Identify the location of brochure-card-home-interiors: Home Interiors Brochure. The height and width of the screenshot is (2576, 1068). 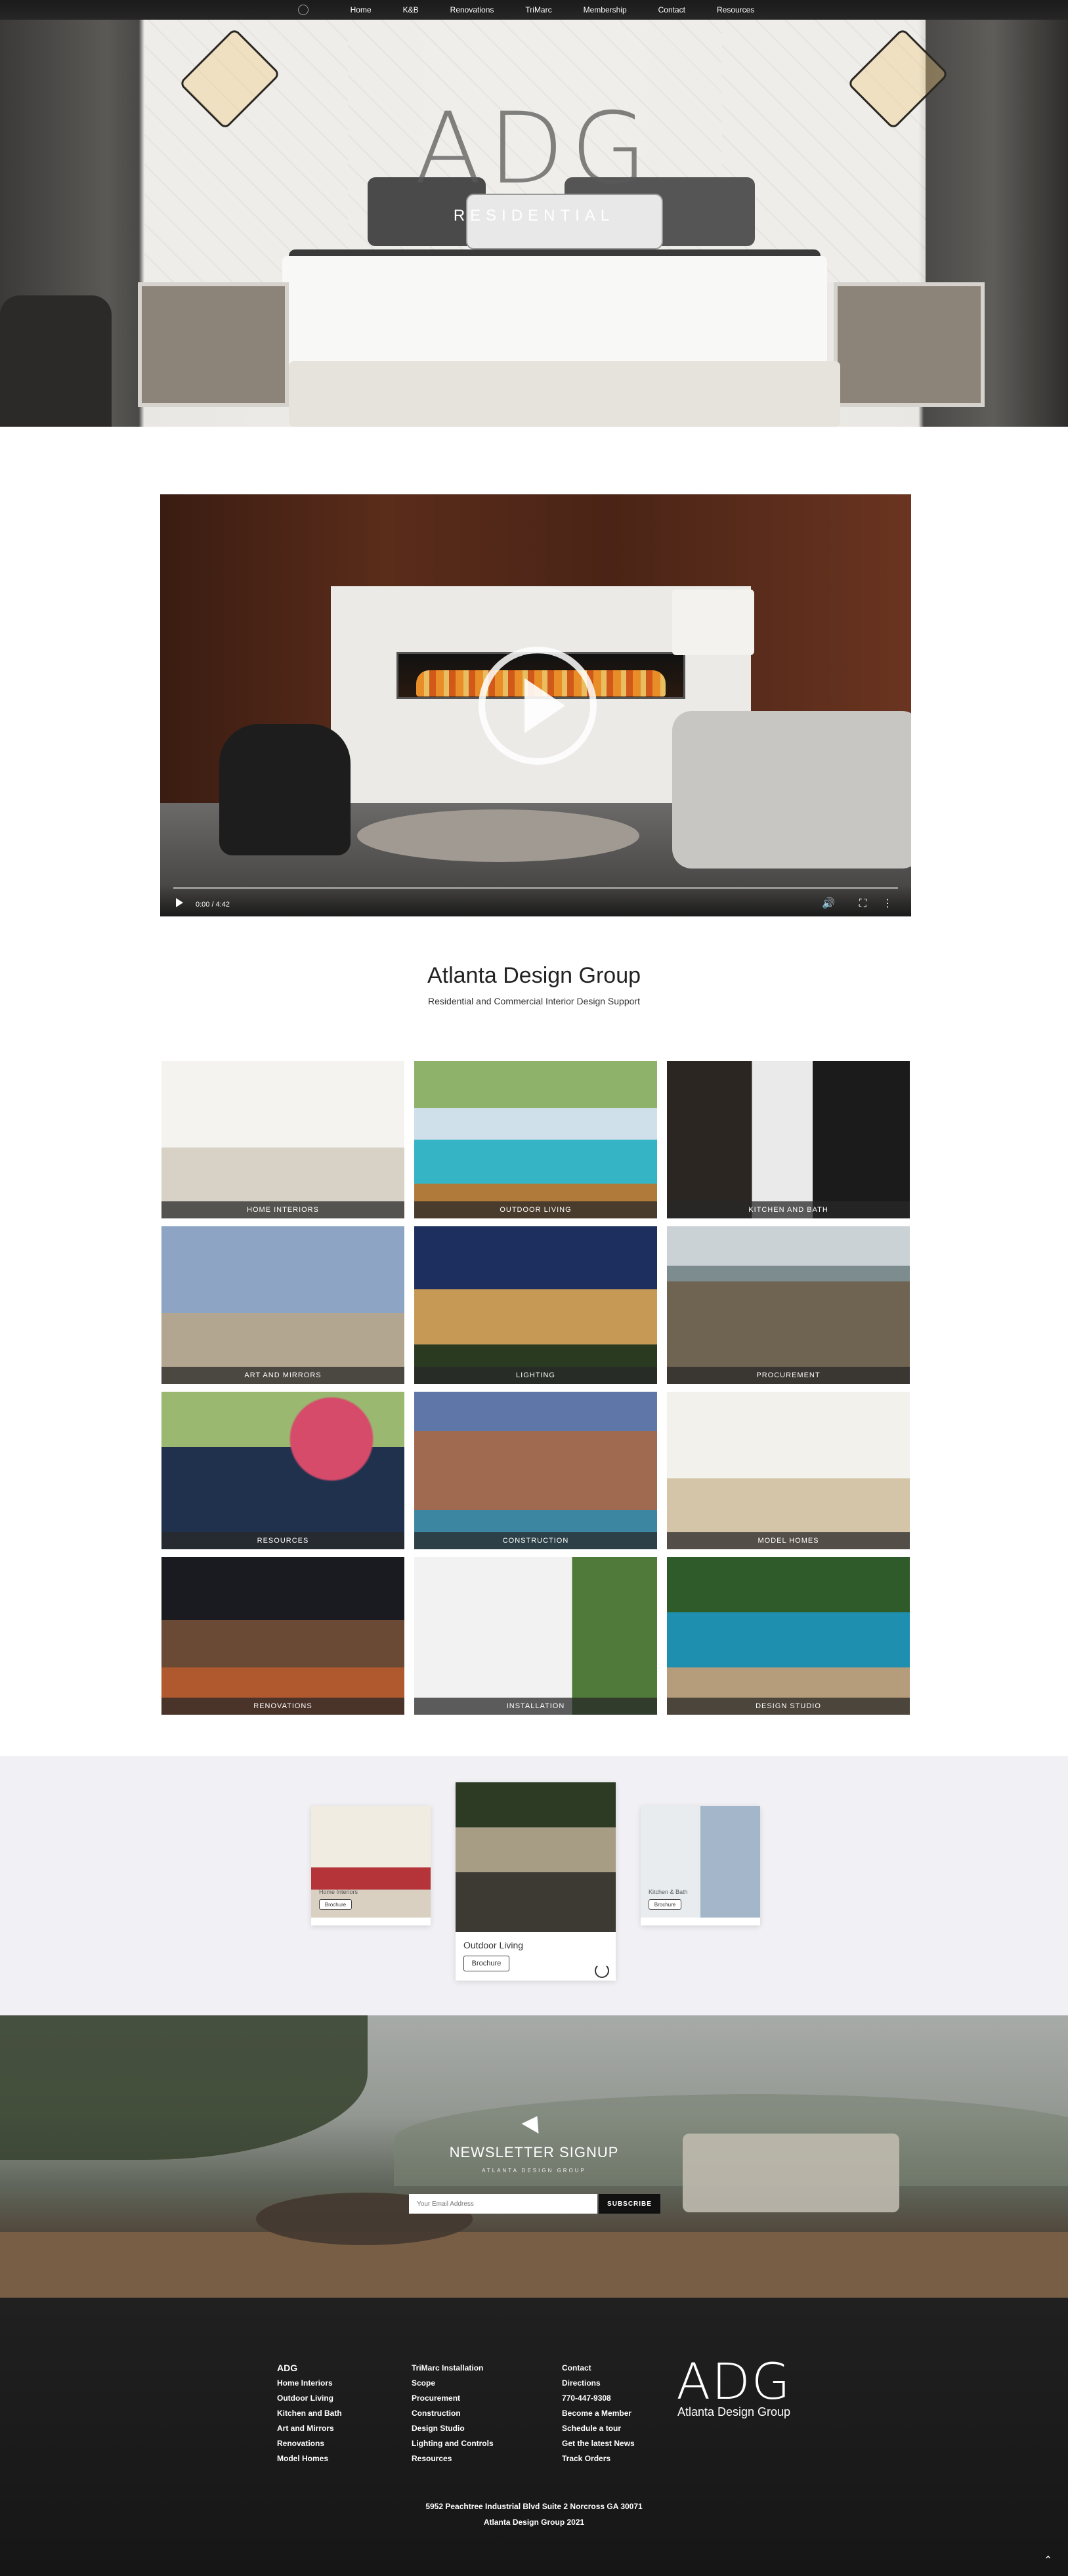
(371, 1865).